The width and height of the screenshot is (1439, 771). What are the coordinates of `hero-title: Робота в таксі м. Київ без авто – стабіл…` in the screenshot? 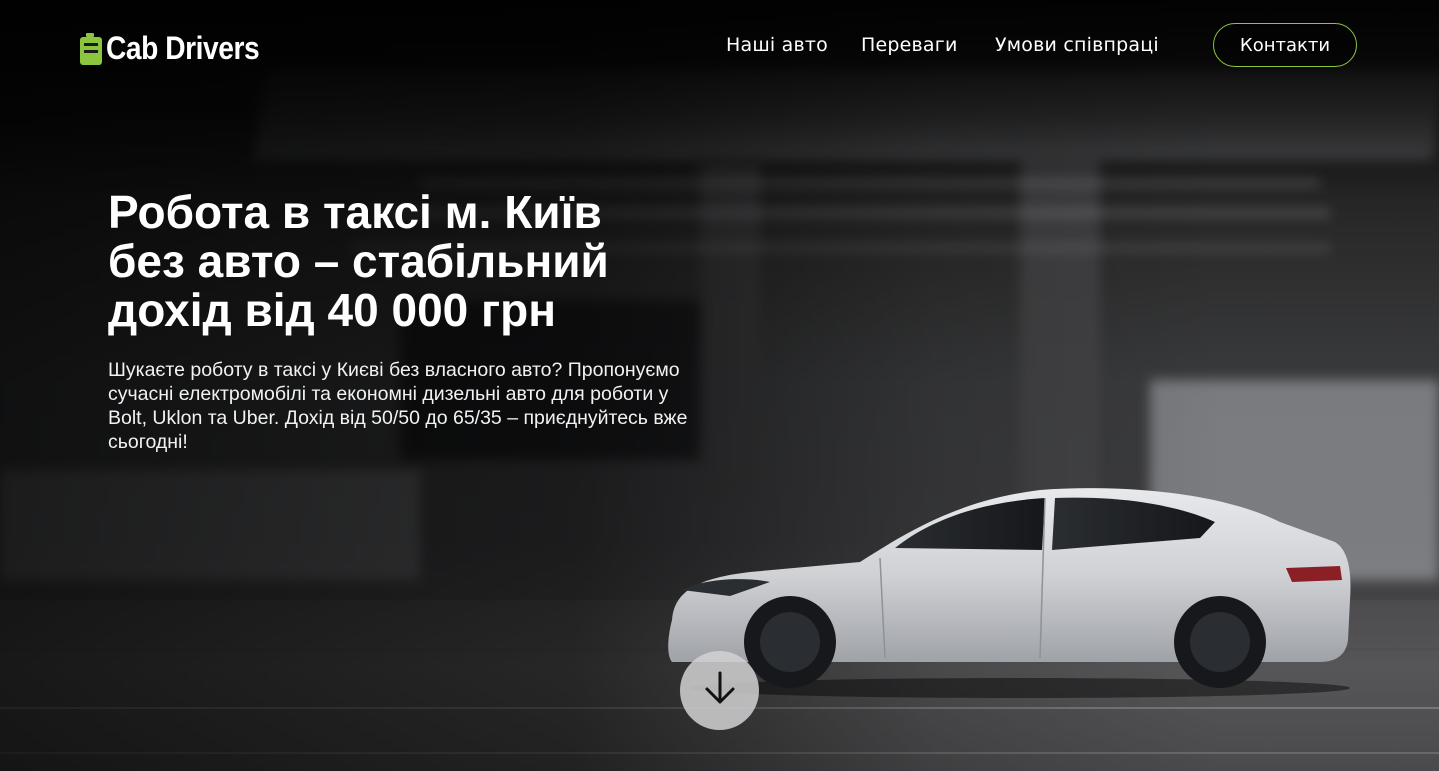 It's located at (358, 261).